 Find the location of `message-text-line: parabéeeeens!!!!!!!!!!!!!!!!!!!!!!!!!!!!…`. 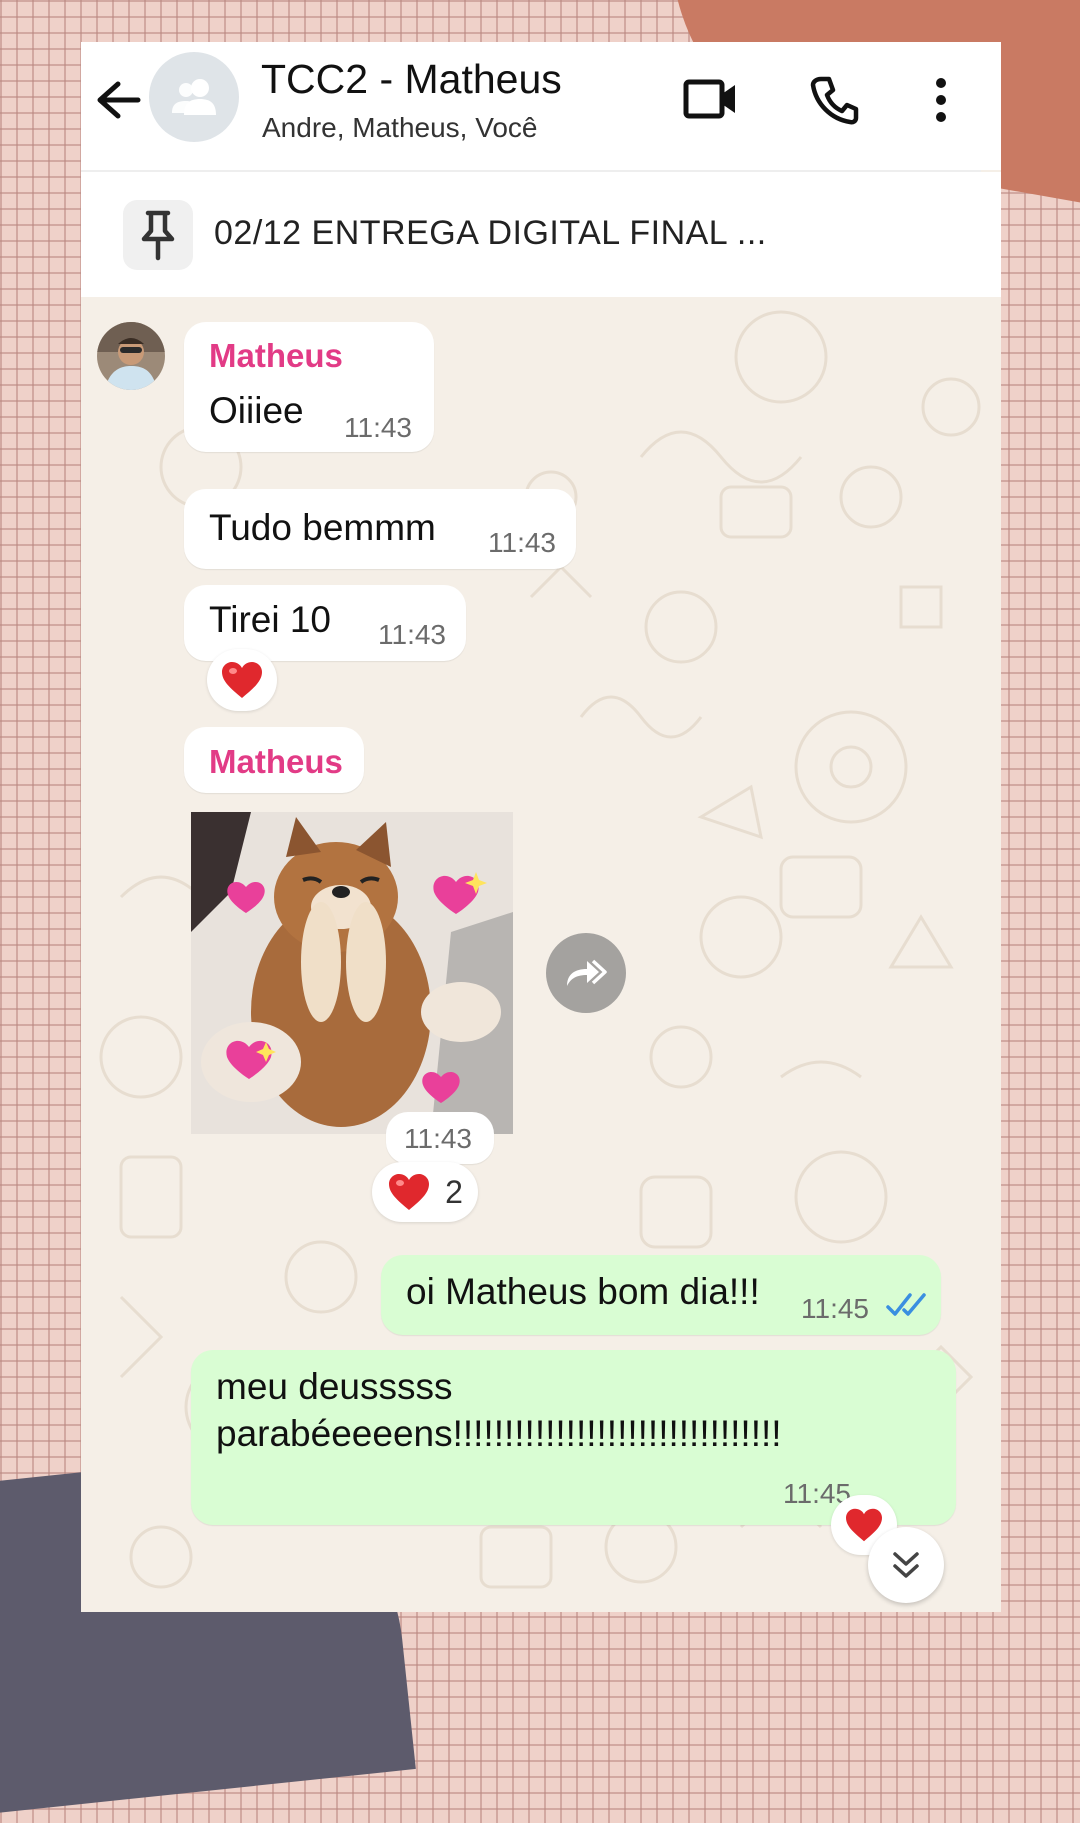

message-text-line: parabéeeeens!!!!!!!!!!!!!!!!!!!!!!!!!!!!… is located at coordinates (499, 1433).